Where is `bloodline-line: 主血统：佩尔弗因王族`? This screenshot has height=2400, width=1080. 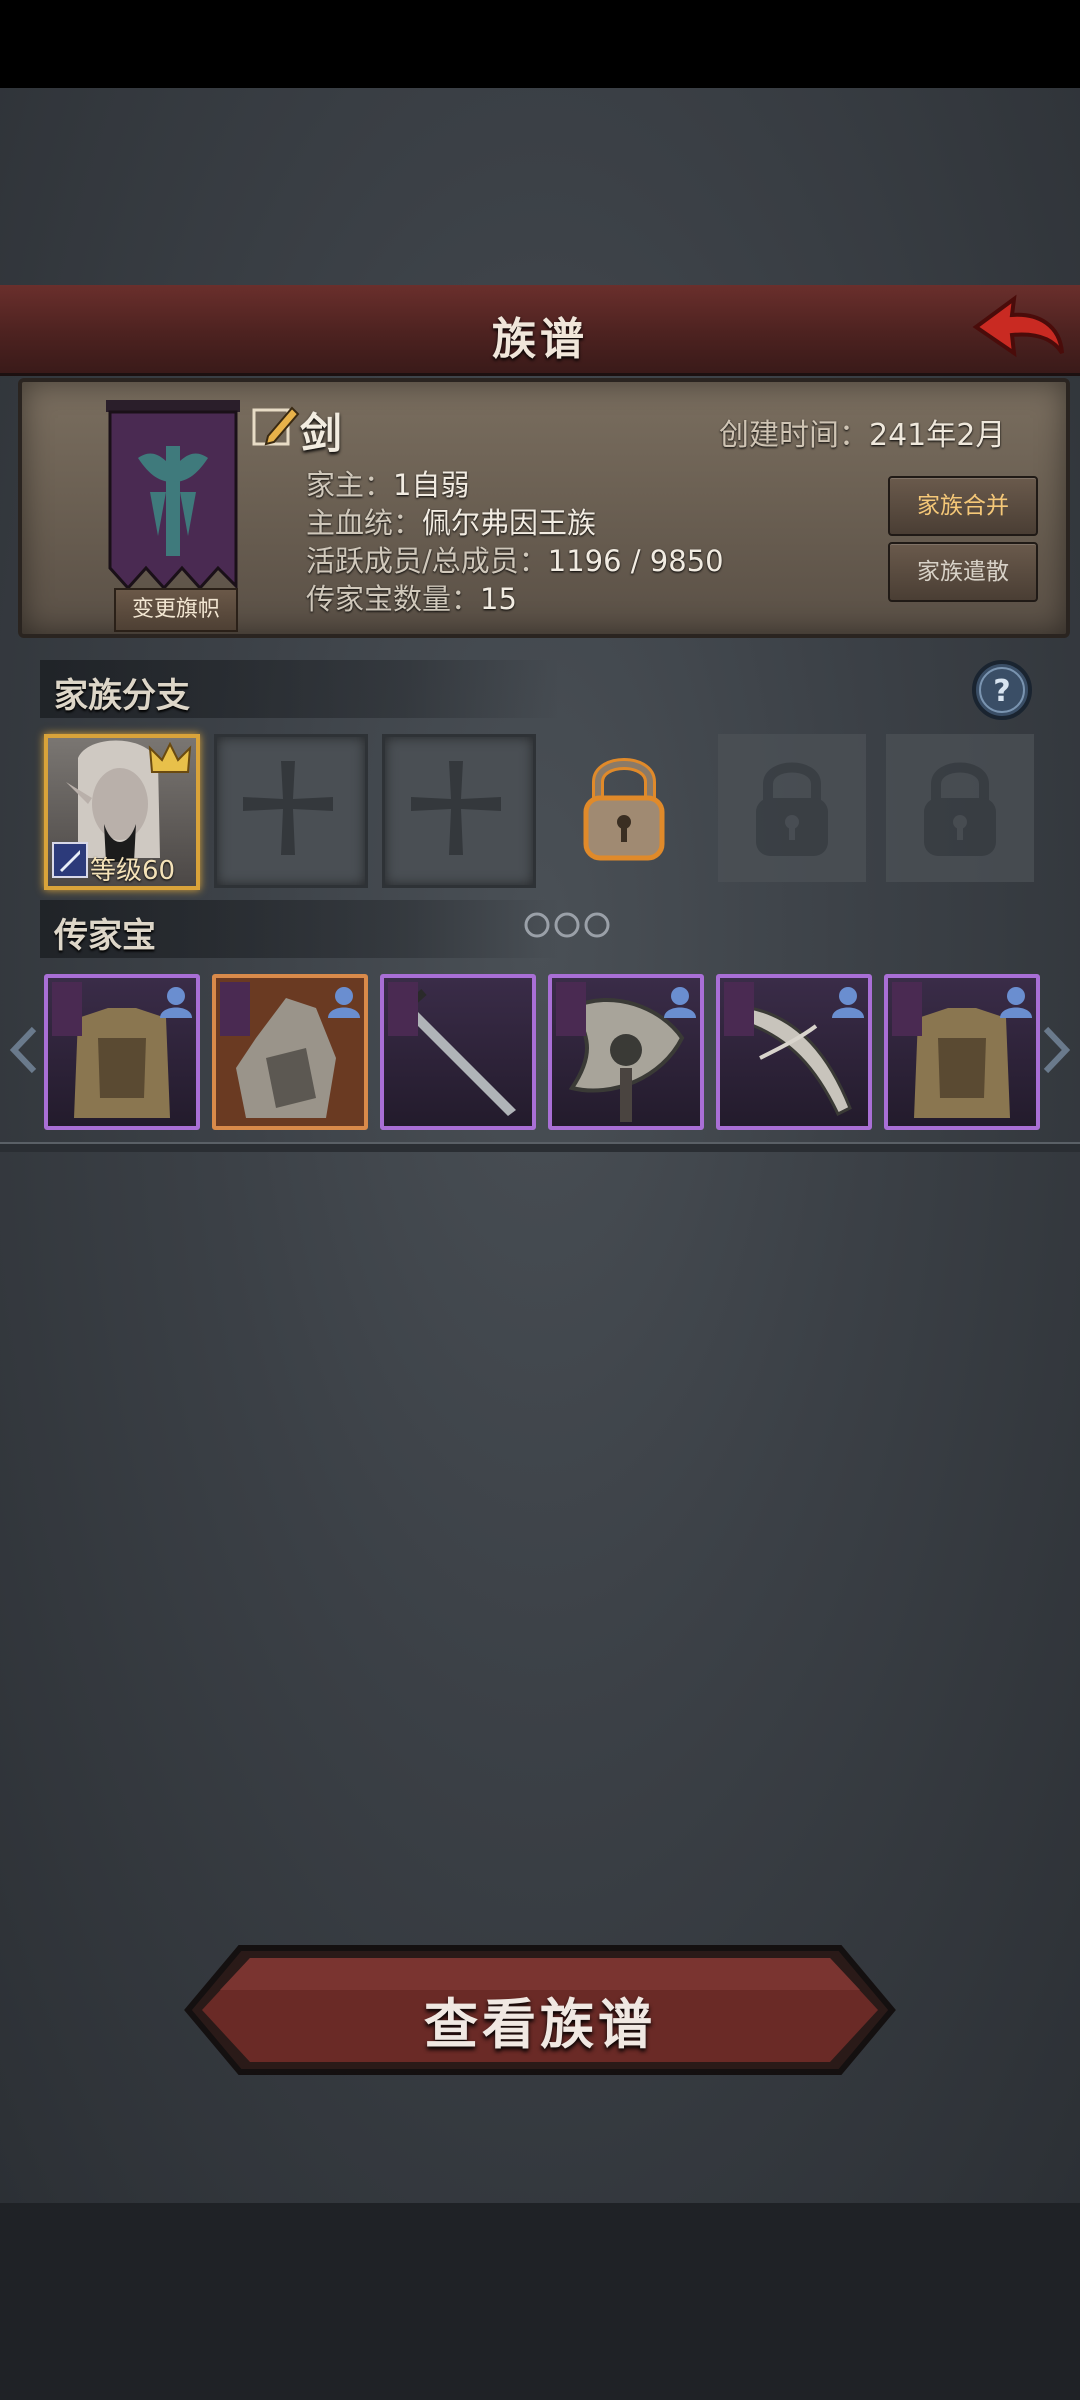 bloodline-line: 主血统：佩尔弗因王族 is located at coordinates (451, 521).